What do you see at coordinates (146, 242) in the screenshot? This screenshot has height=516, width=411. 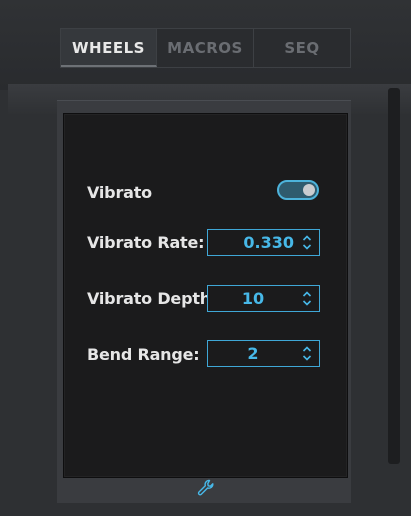 I see `vibrato-rate-label: Vibrato Rate:` at bounding box center [146, 242].